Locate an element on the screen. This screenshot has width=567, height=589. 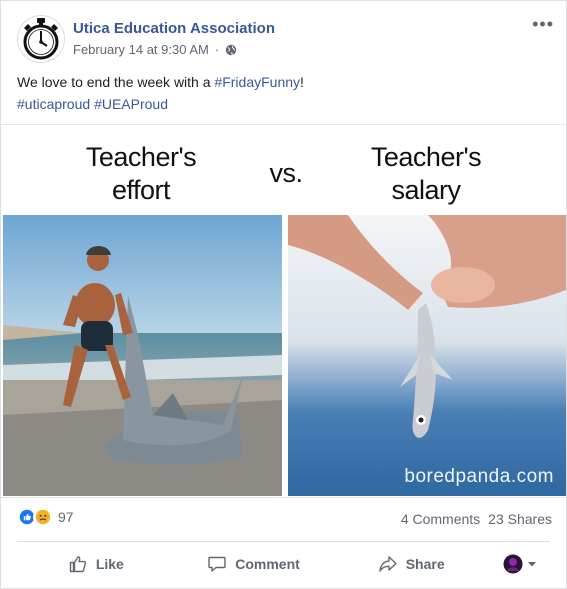
chevron-down-icon is located at coordinates (532, 564).